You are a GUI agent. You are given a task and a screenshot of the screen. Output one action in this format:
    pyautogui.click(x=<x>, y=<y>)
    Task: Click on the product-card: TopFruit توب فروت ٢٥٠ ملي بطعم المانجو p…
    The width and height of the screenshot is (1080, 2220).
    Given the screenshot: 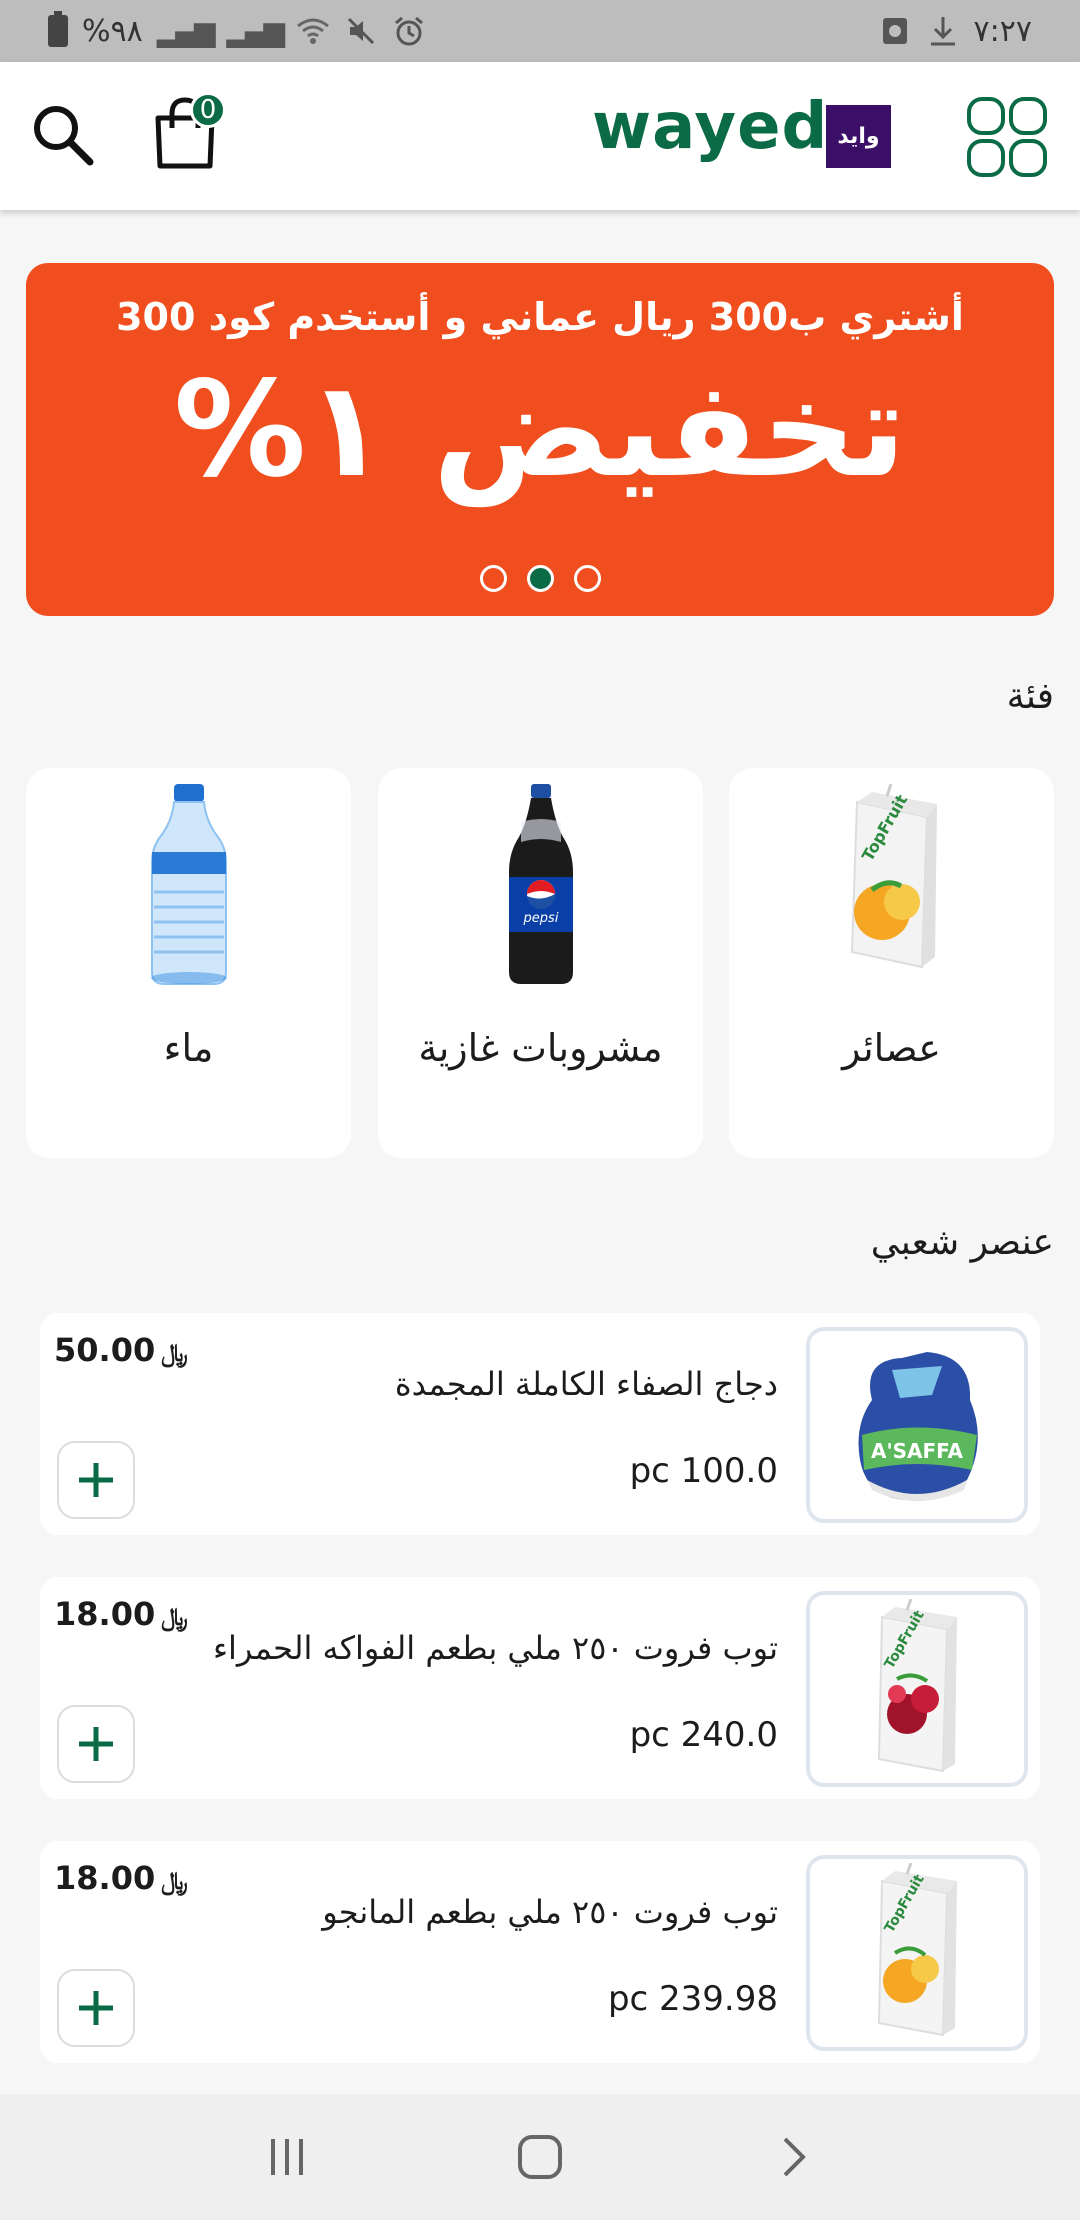 What is the action you would take?
    pyautogui.click(x=540, y=1952)
    